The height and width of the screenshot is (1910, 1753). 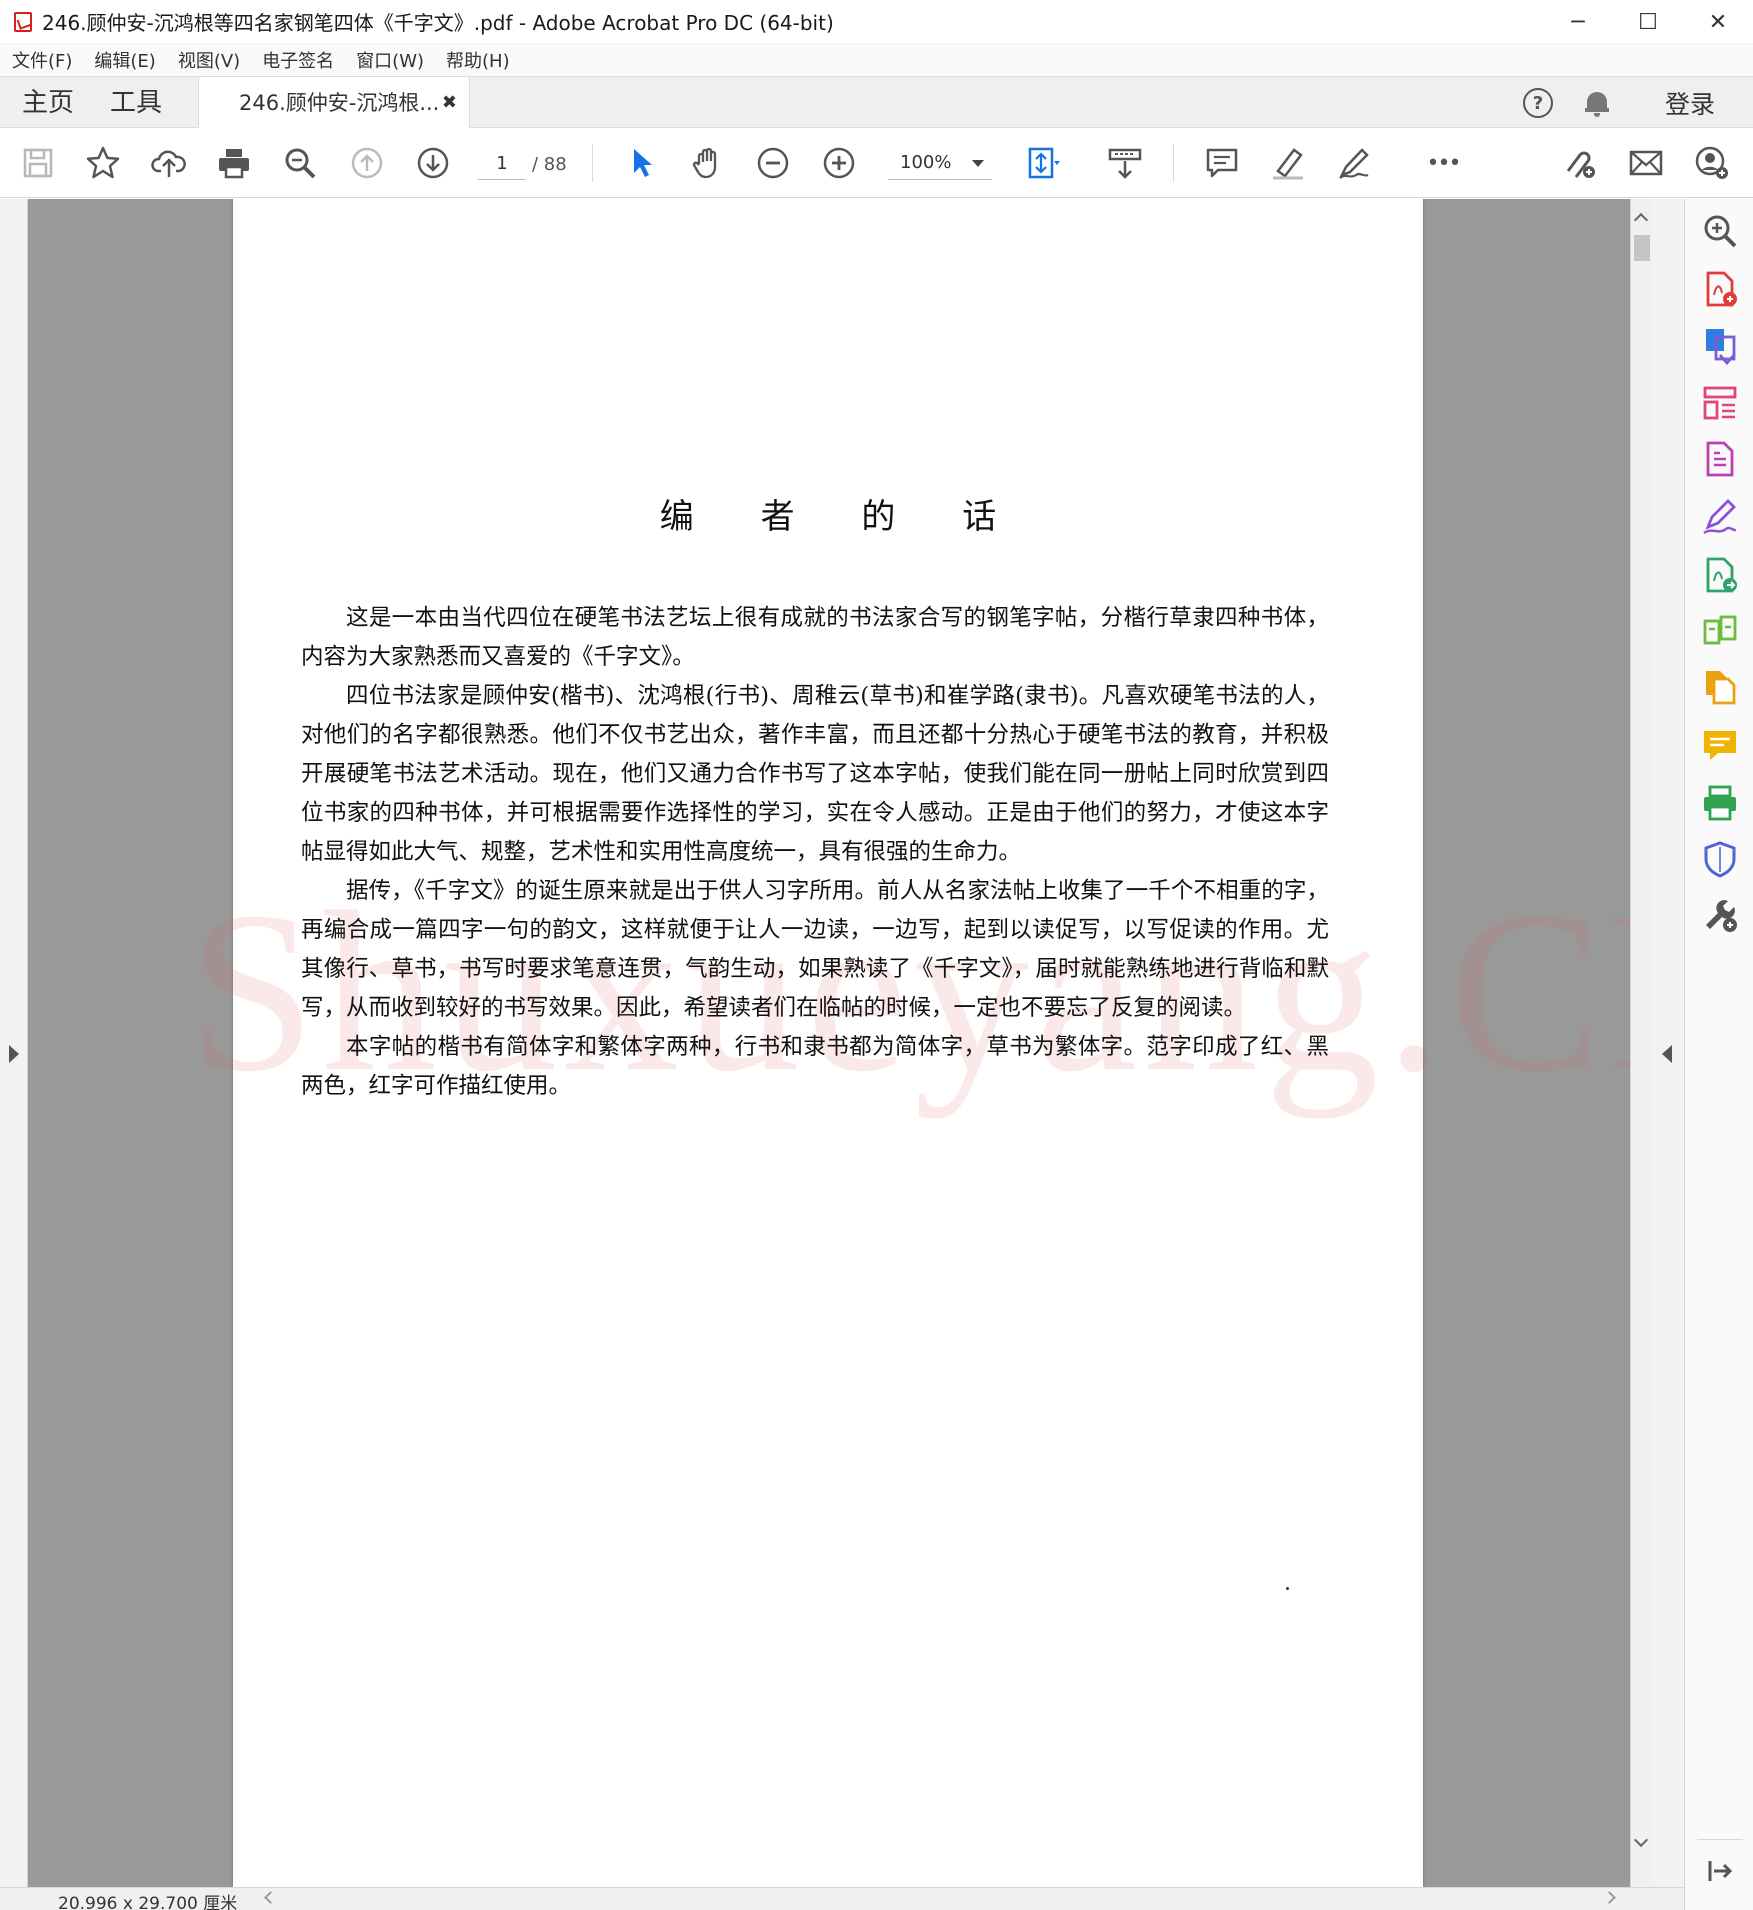 What do you see at coordinates (1712, 163) in the screenshot?
I see `add-user-icon` at bounding box center [1712, 163].